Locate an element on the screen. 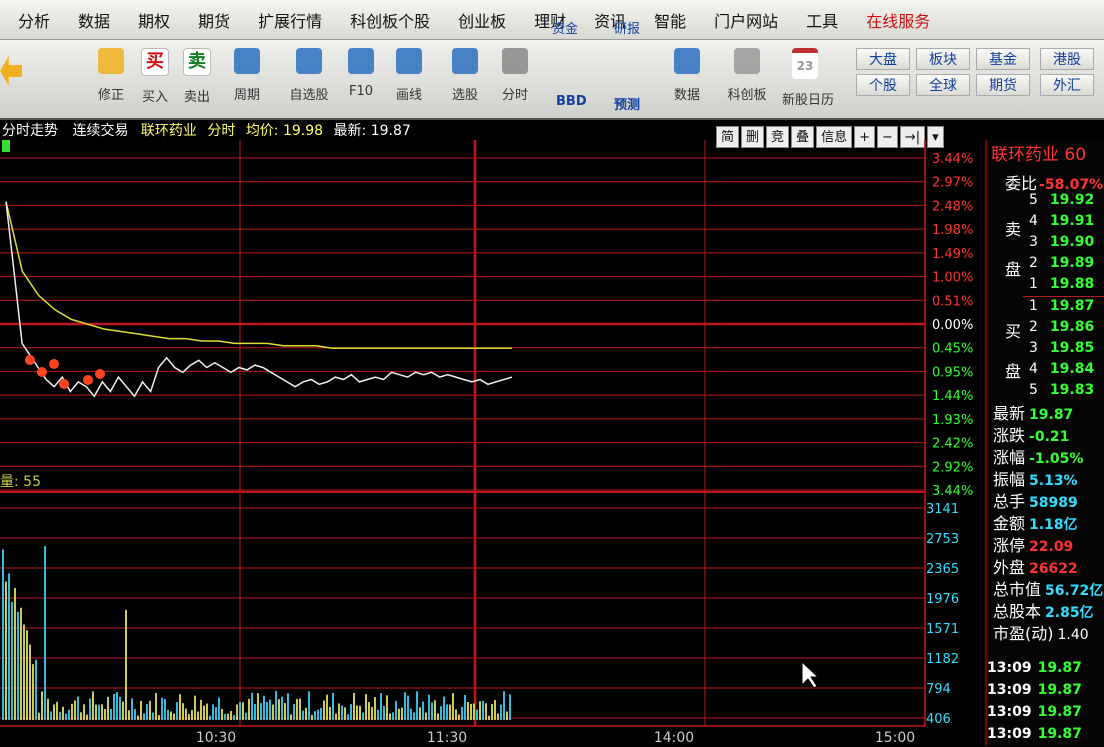  sell-level-row: 3 19.90 is located at coordinates (1045, 244).